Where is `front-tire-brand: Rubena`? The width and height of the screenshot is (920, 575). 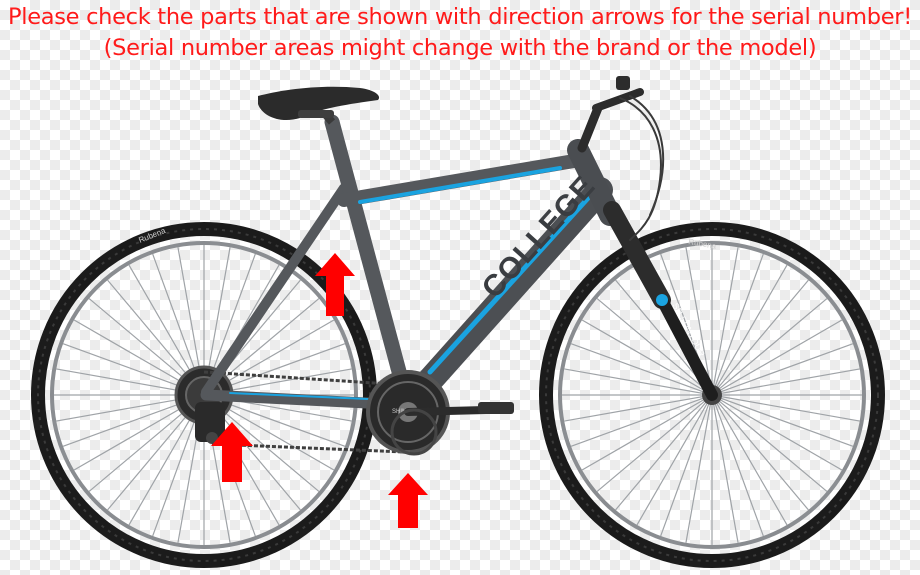 front-tire-brand: Rubena is located at coordinates (703, 244).